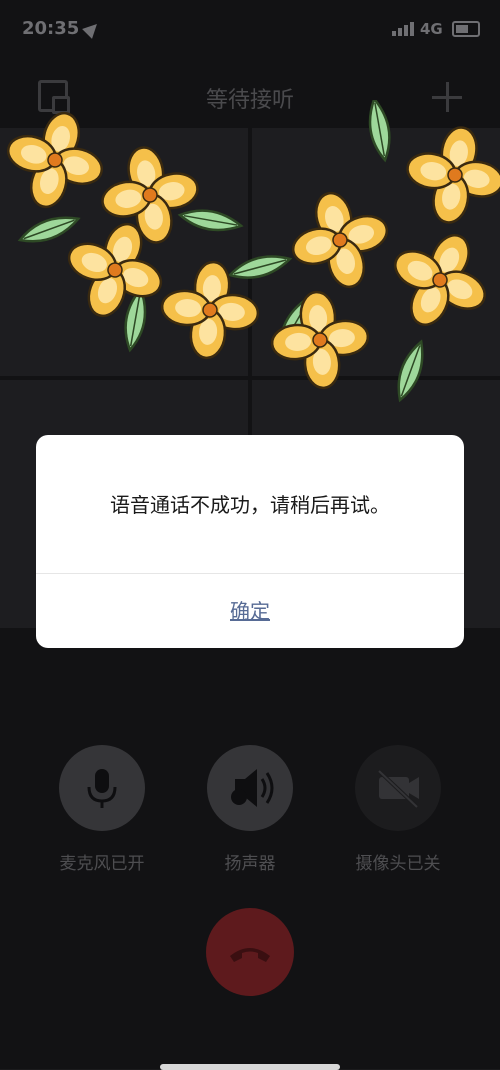 The height and width of the screenshot is (1070, 500). I want to click on dialog-message: 语音通话不成功，请稍后再试。, so click(250, 505).